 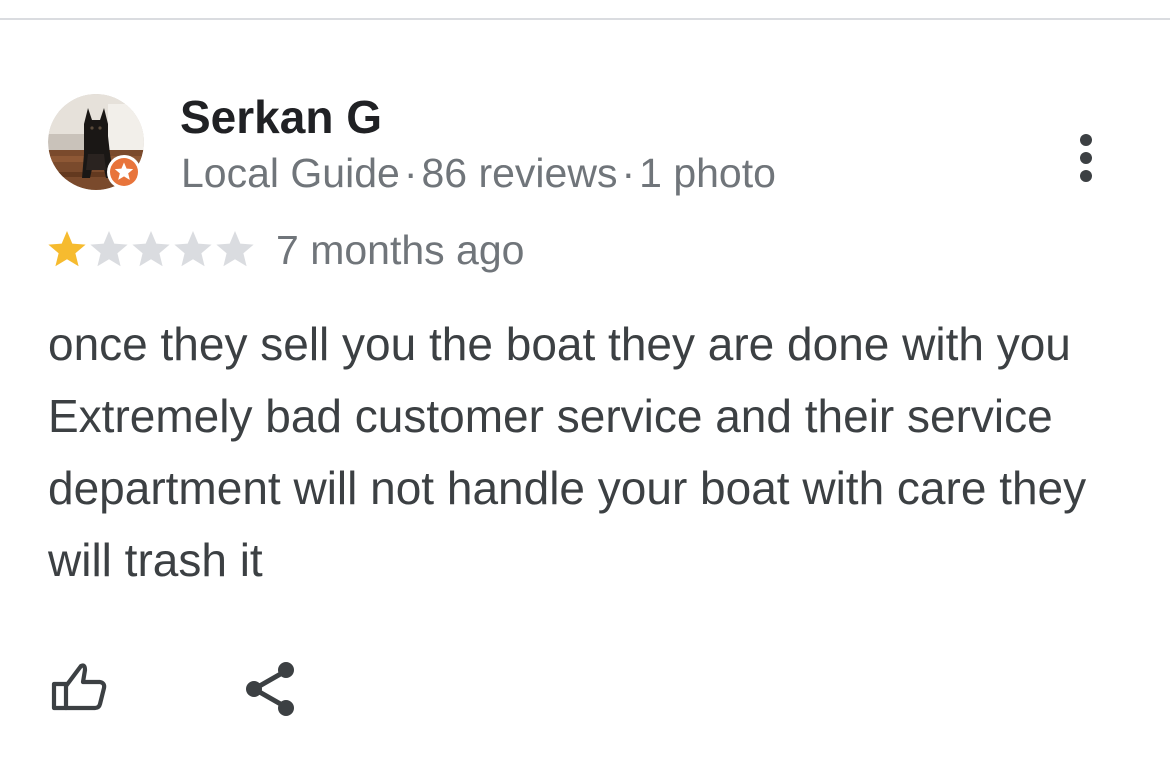 I want to click on star-rating, so click(x=151, y=250).